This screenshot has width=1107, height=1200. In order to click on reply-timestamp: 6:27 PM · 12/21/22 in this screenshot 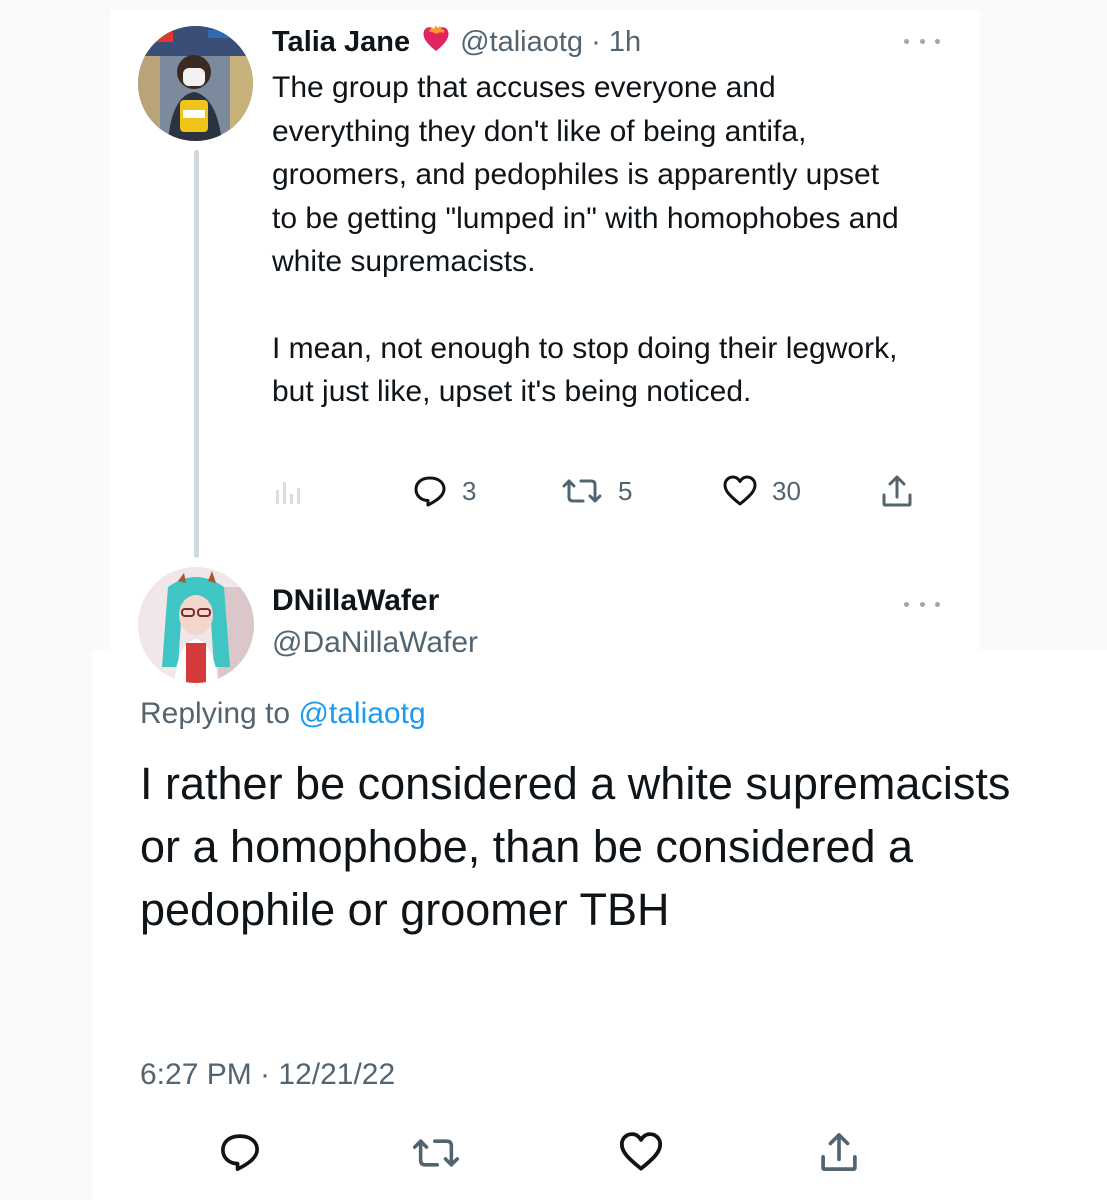, I will do `click(267, 1075)`.